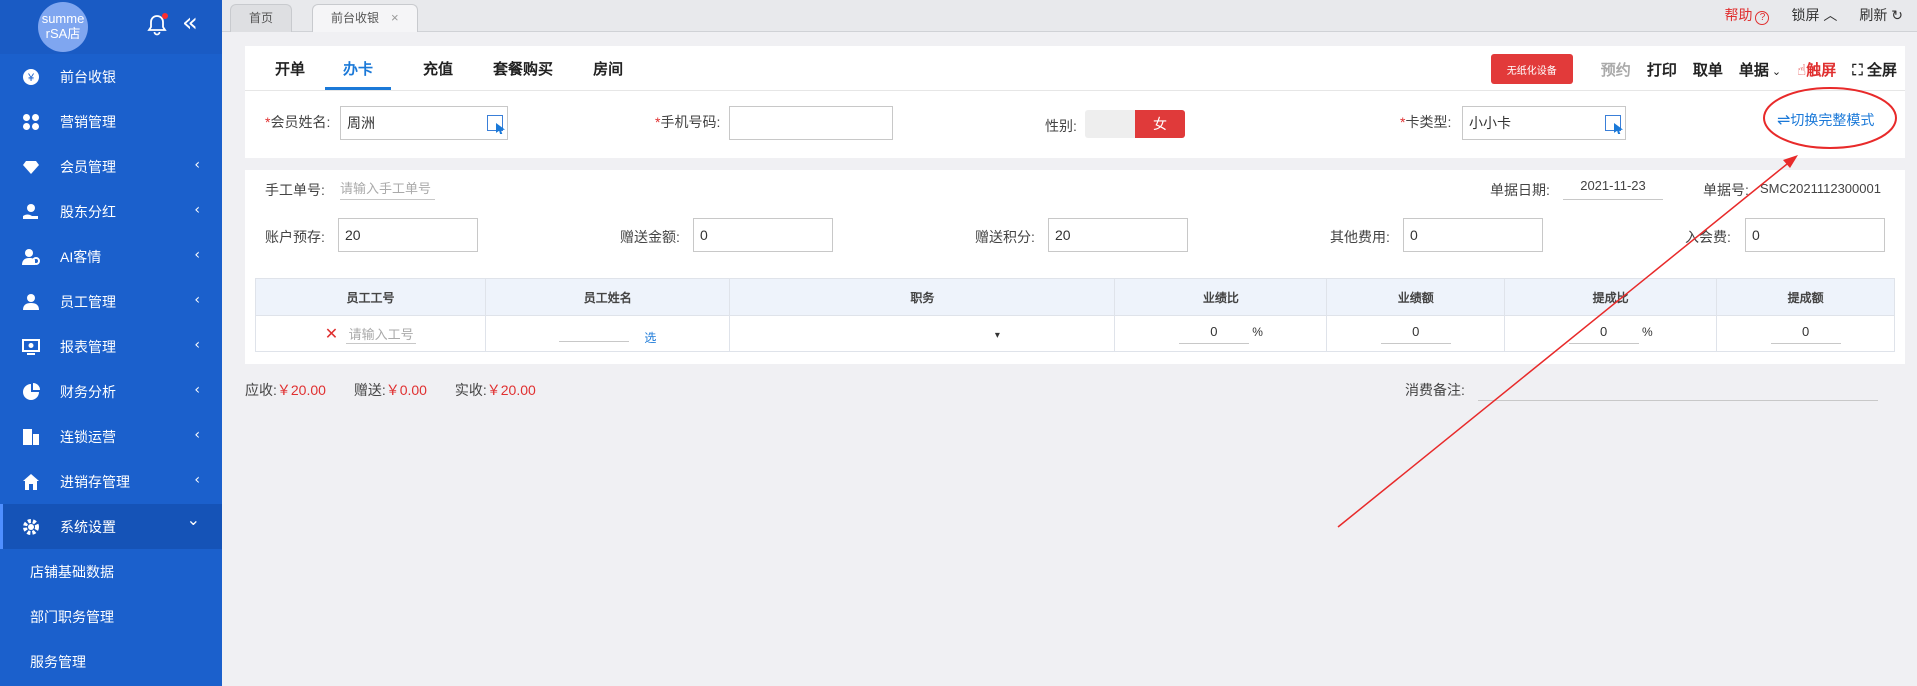 The width and height of the screenshot is (1917, 686). I want to click on table-header-row: 员工工号 员工姓名 职务 业绩比 业绩额 提成比 提成额, so click(1075, 297).